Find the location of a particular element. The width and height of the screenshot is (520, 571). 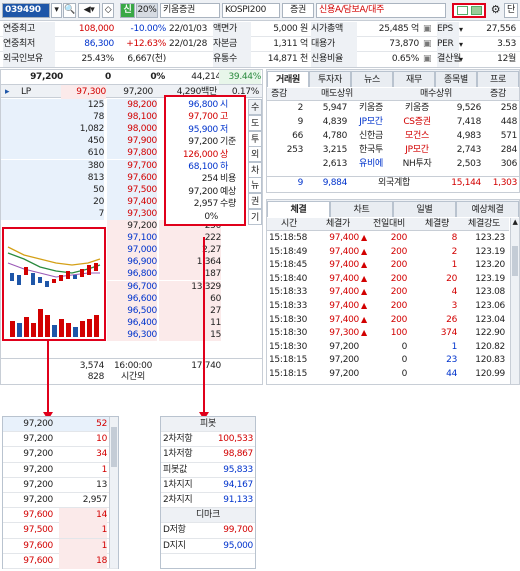

trade-strength: 123.06 is located at coordinates (490, 306).